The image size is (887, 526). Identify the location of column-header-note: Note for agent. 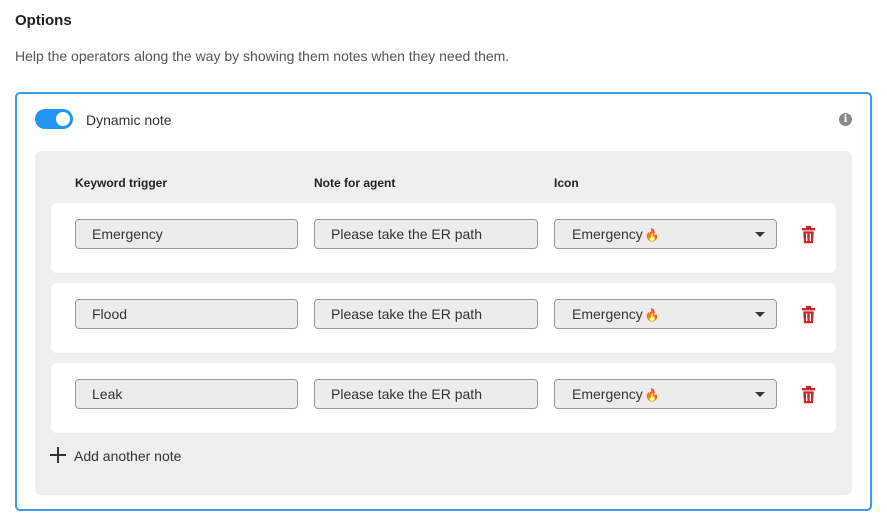
(355, 183).